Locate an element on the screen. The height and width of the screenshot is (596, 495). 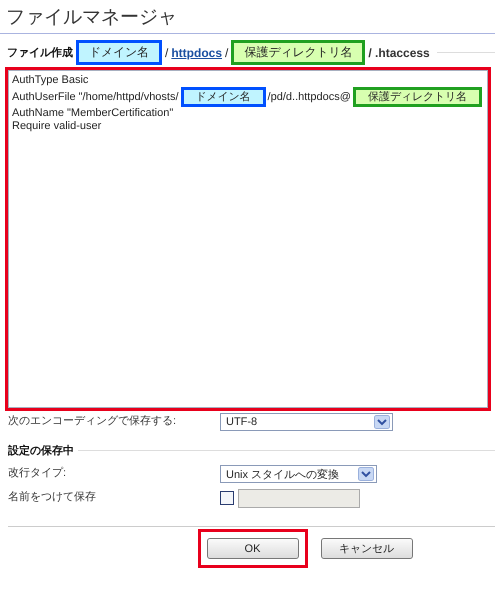
cancel-button: キャンセル is located at coordinates (366, 548).